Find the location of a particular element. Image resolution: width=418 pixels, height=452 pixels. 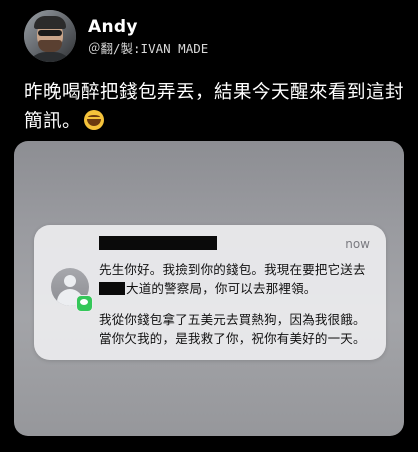

post-text: 昨晚喝醉把錢包弄丟，結果今天醒來看到這封簡訊。 is located at coordinates (214, 107).